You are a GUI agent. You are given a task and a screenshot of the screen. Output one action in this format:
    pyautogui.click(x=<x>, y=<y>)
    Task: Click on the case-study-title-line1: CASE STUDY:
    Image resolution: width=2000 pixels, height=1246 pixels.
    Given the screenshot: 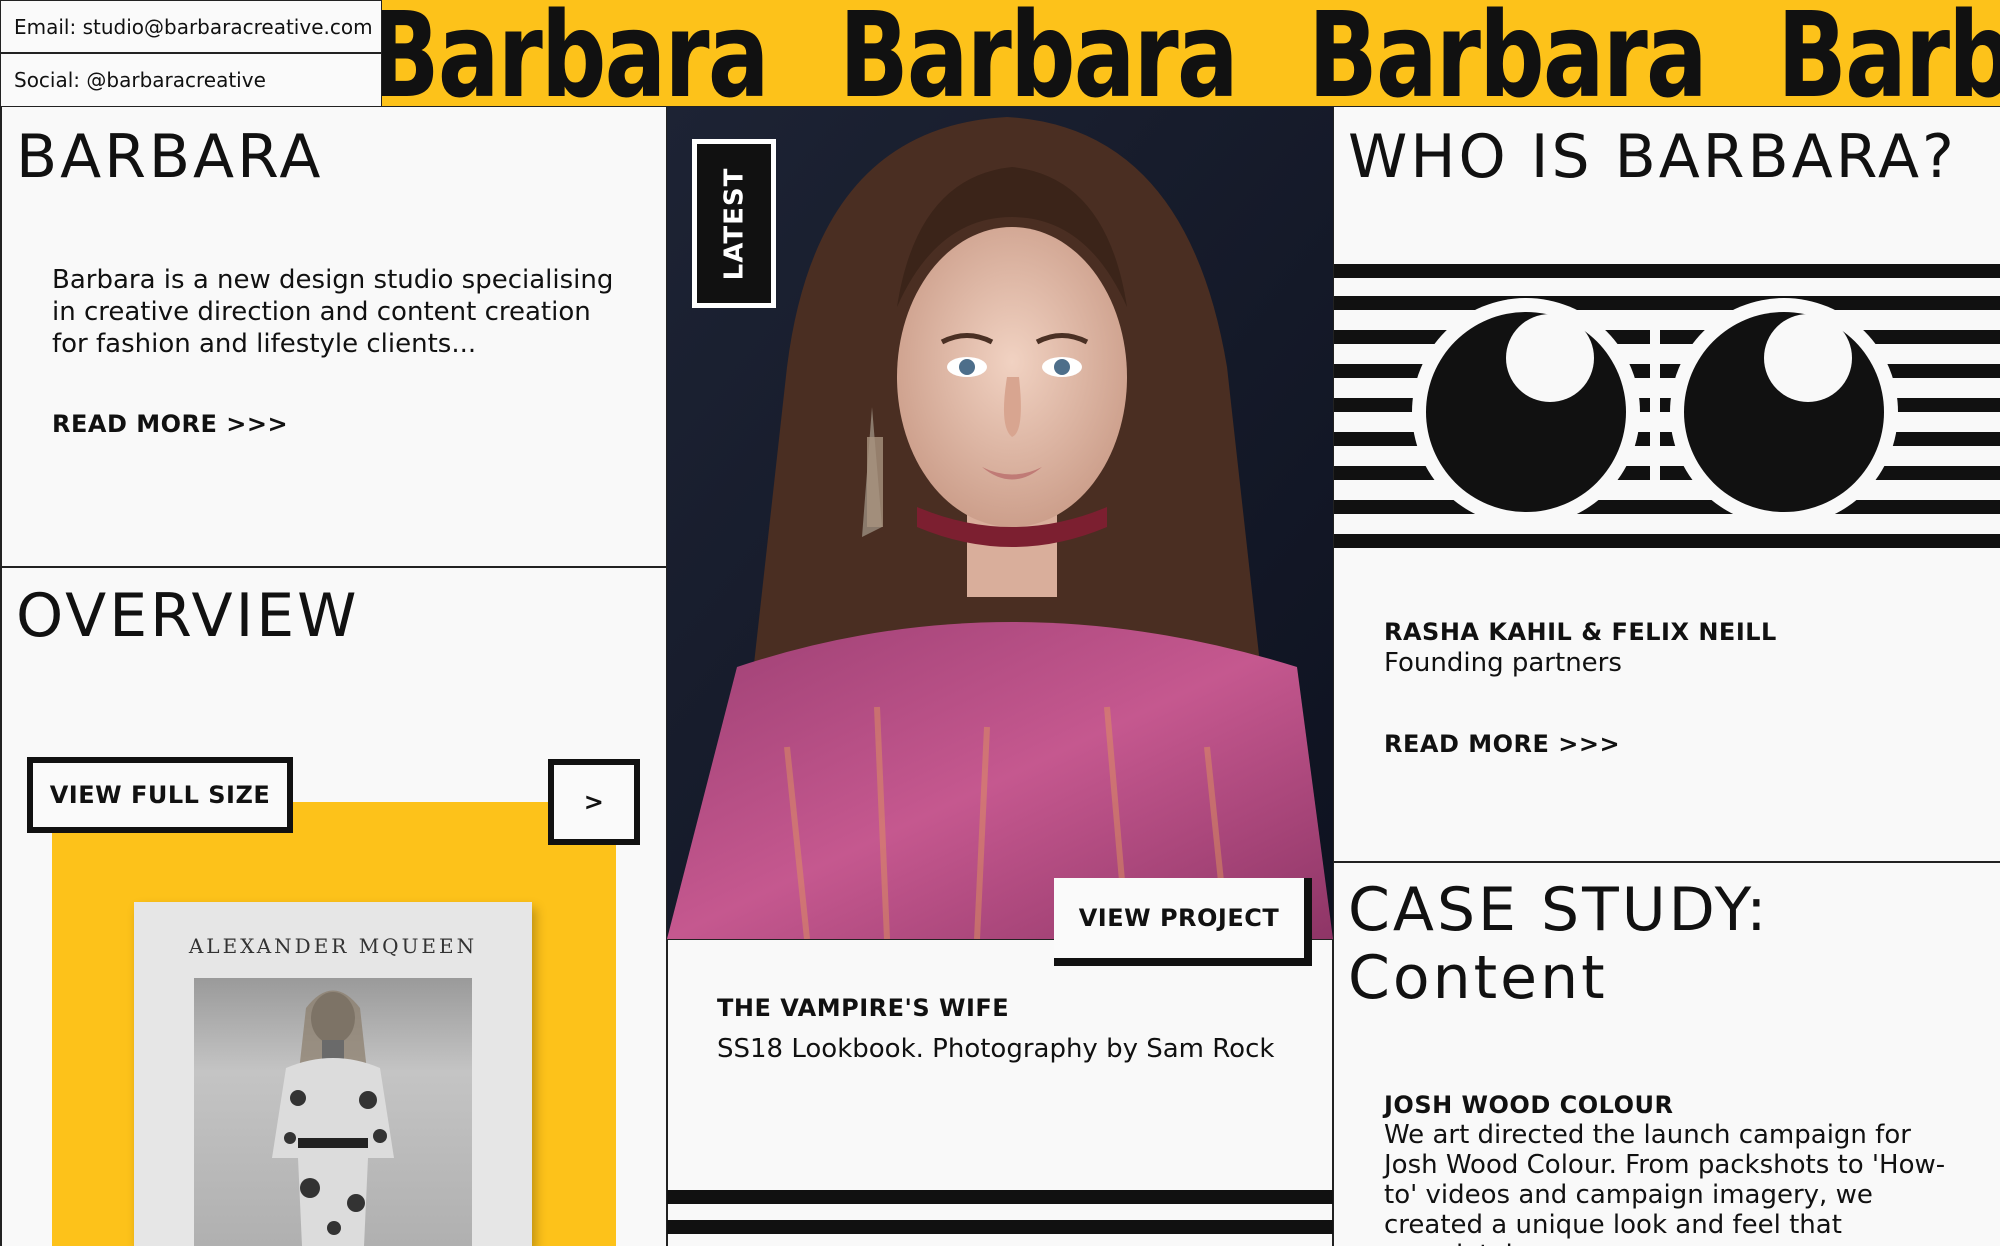 What is the action you would take?
    pyautogui.click(x=1559, y=910)
    